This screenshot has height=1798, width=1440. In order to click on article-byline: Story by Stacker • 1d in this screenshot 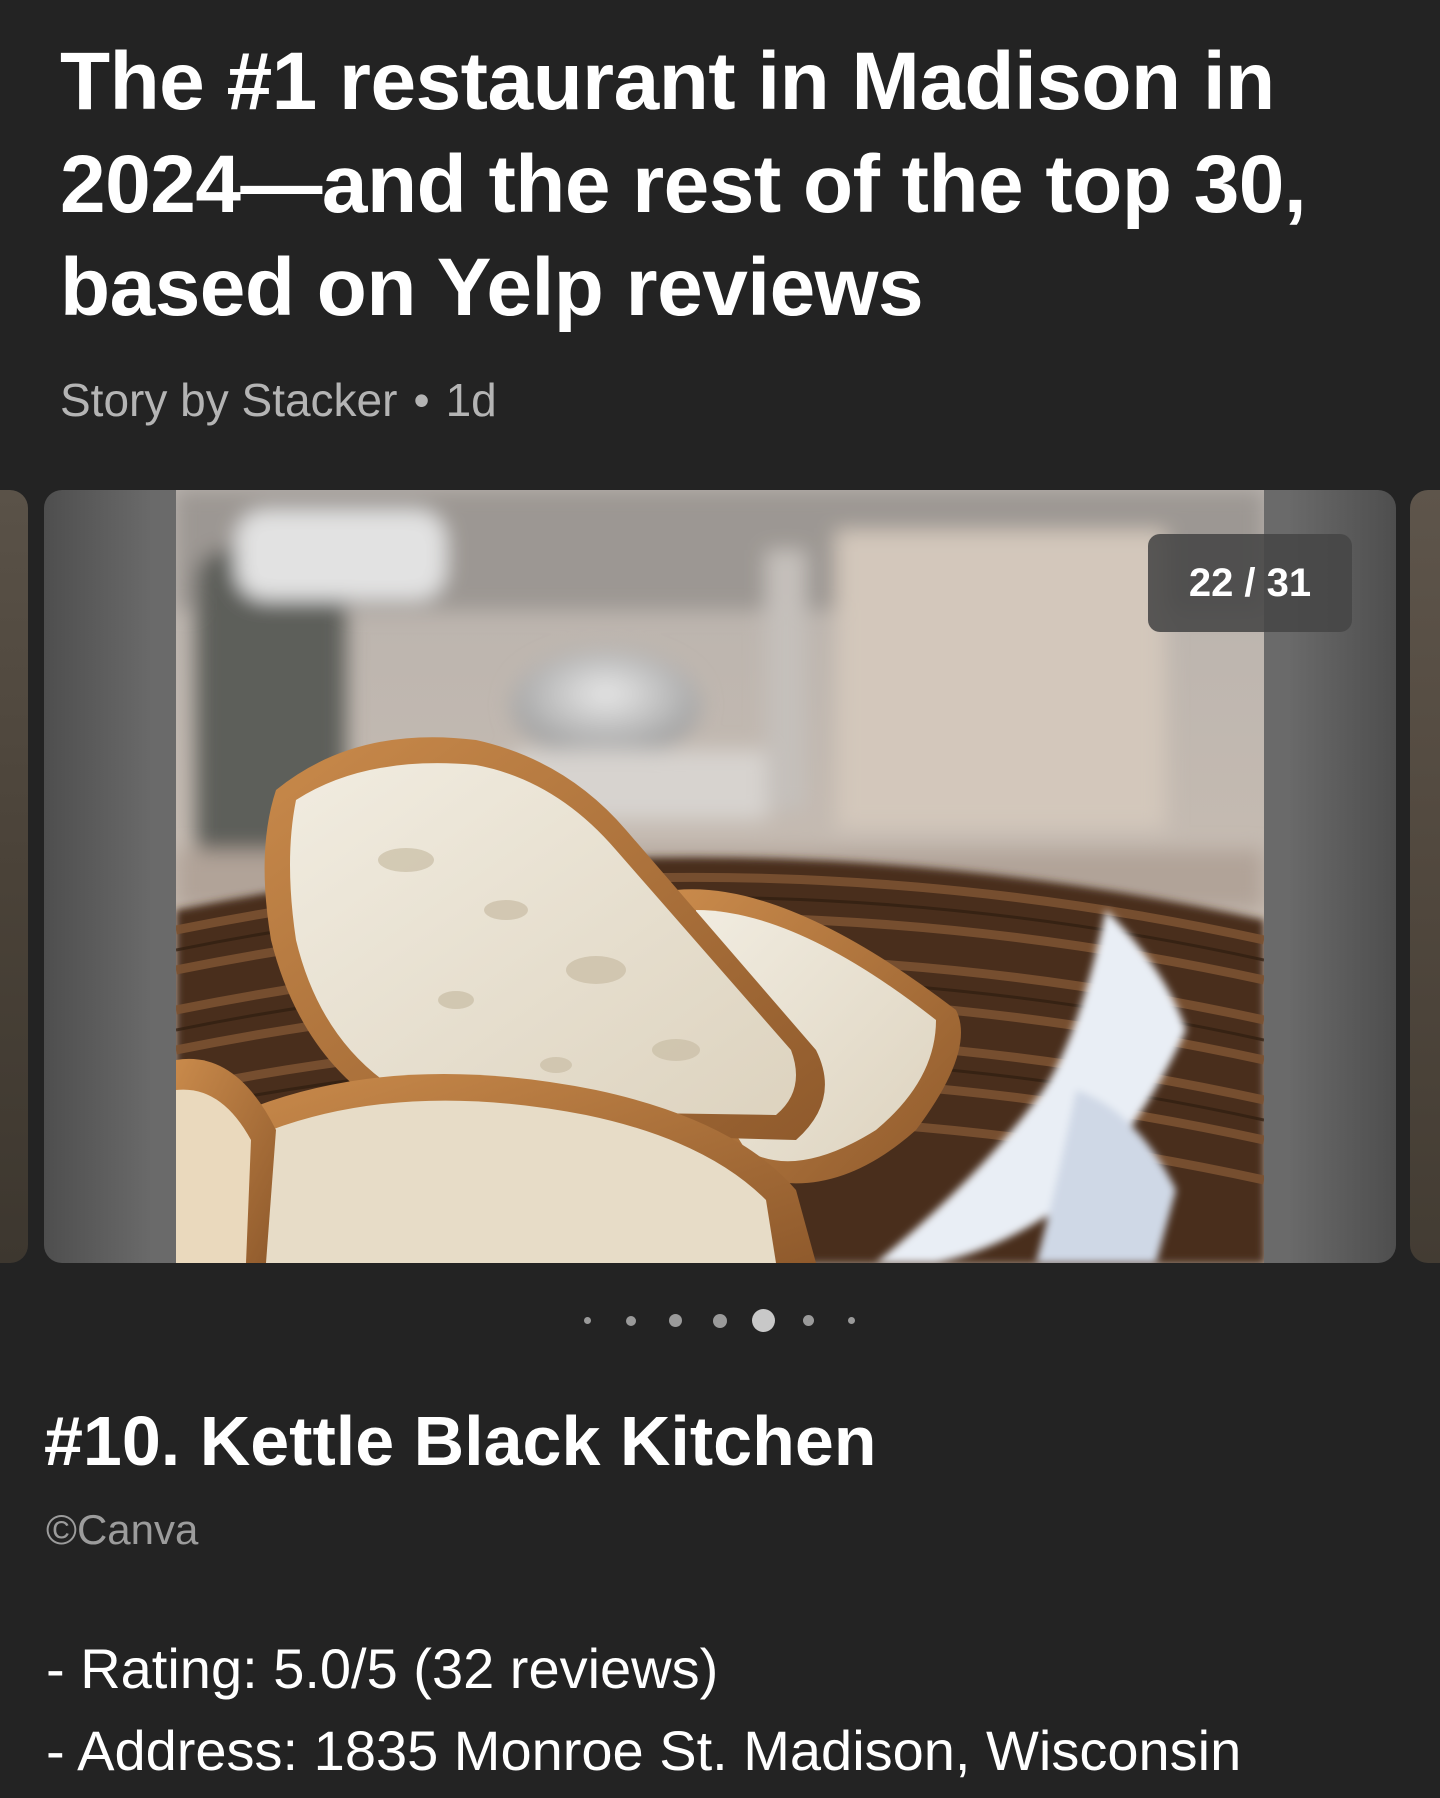, I will do `click(278, 400)`.